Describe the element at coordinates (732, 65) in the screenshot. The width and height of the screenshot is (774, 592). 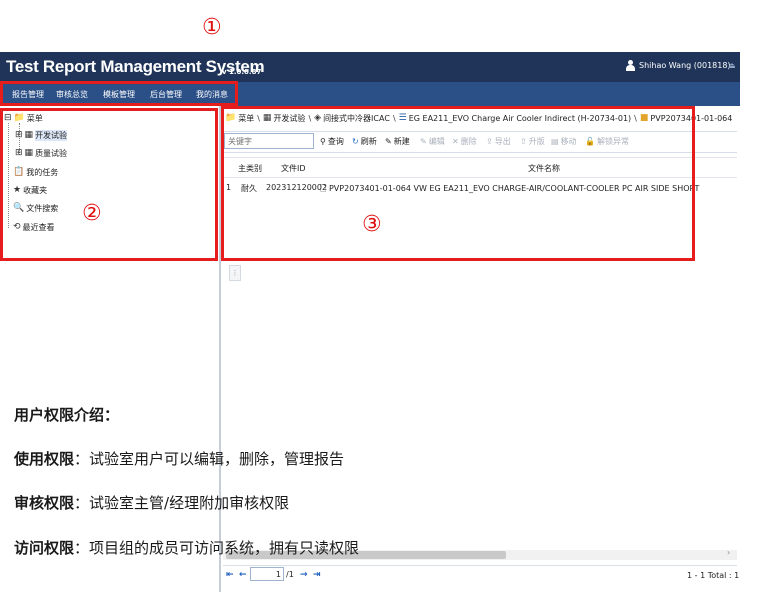
I see `logout-icon: ⏏` at that location.